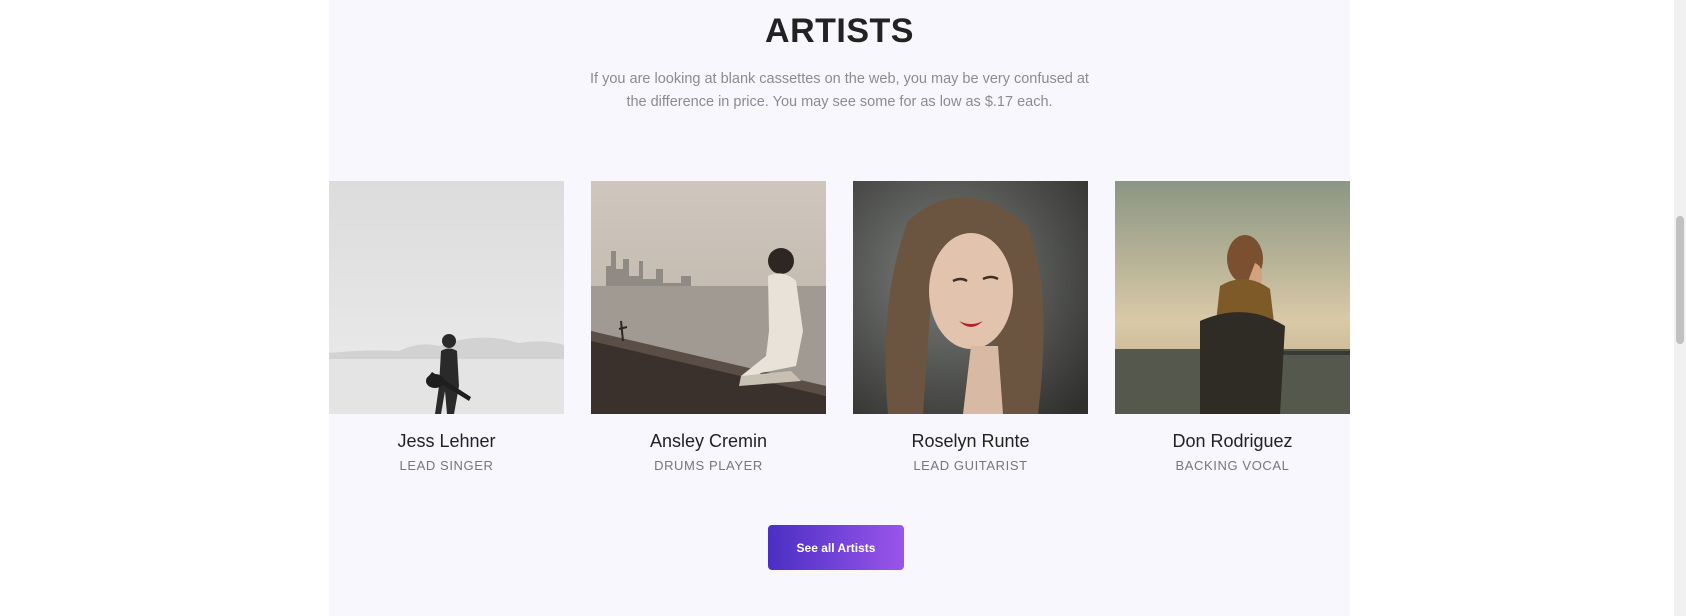 This screenshot has width=1686, height=616. I want to click on man-scarf-photo, so click(1232, 297).